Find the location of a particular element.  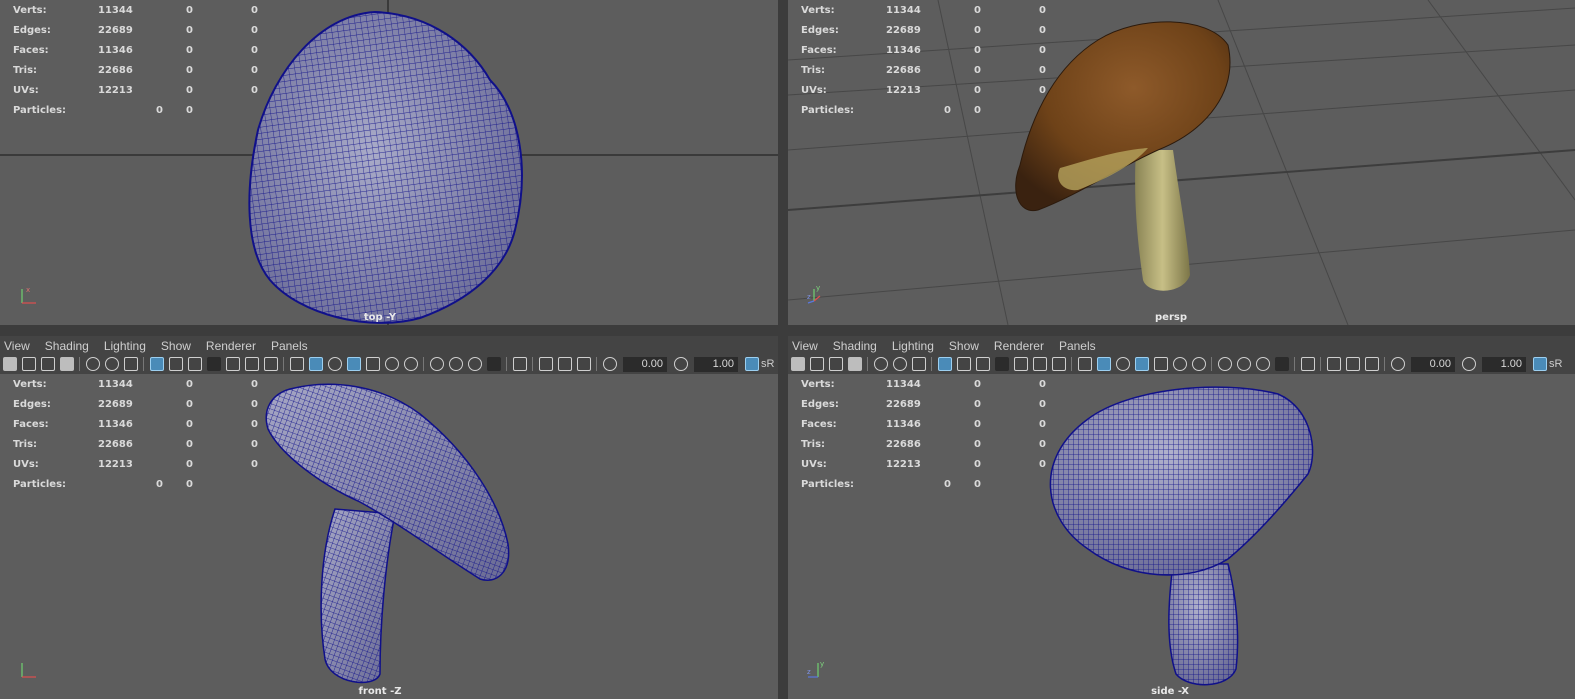

hud-label: Verts: is located at coordinates (30, 384).